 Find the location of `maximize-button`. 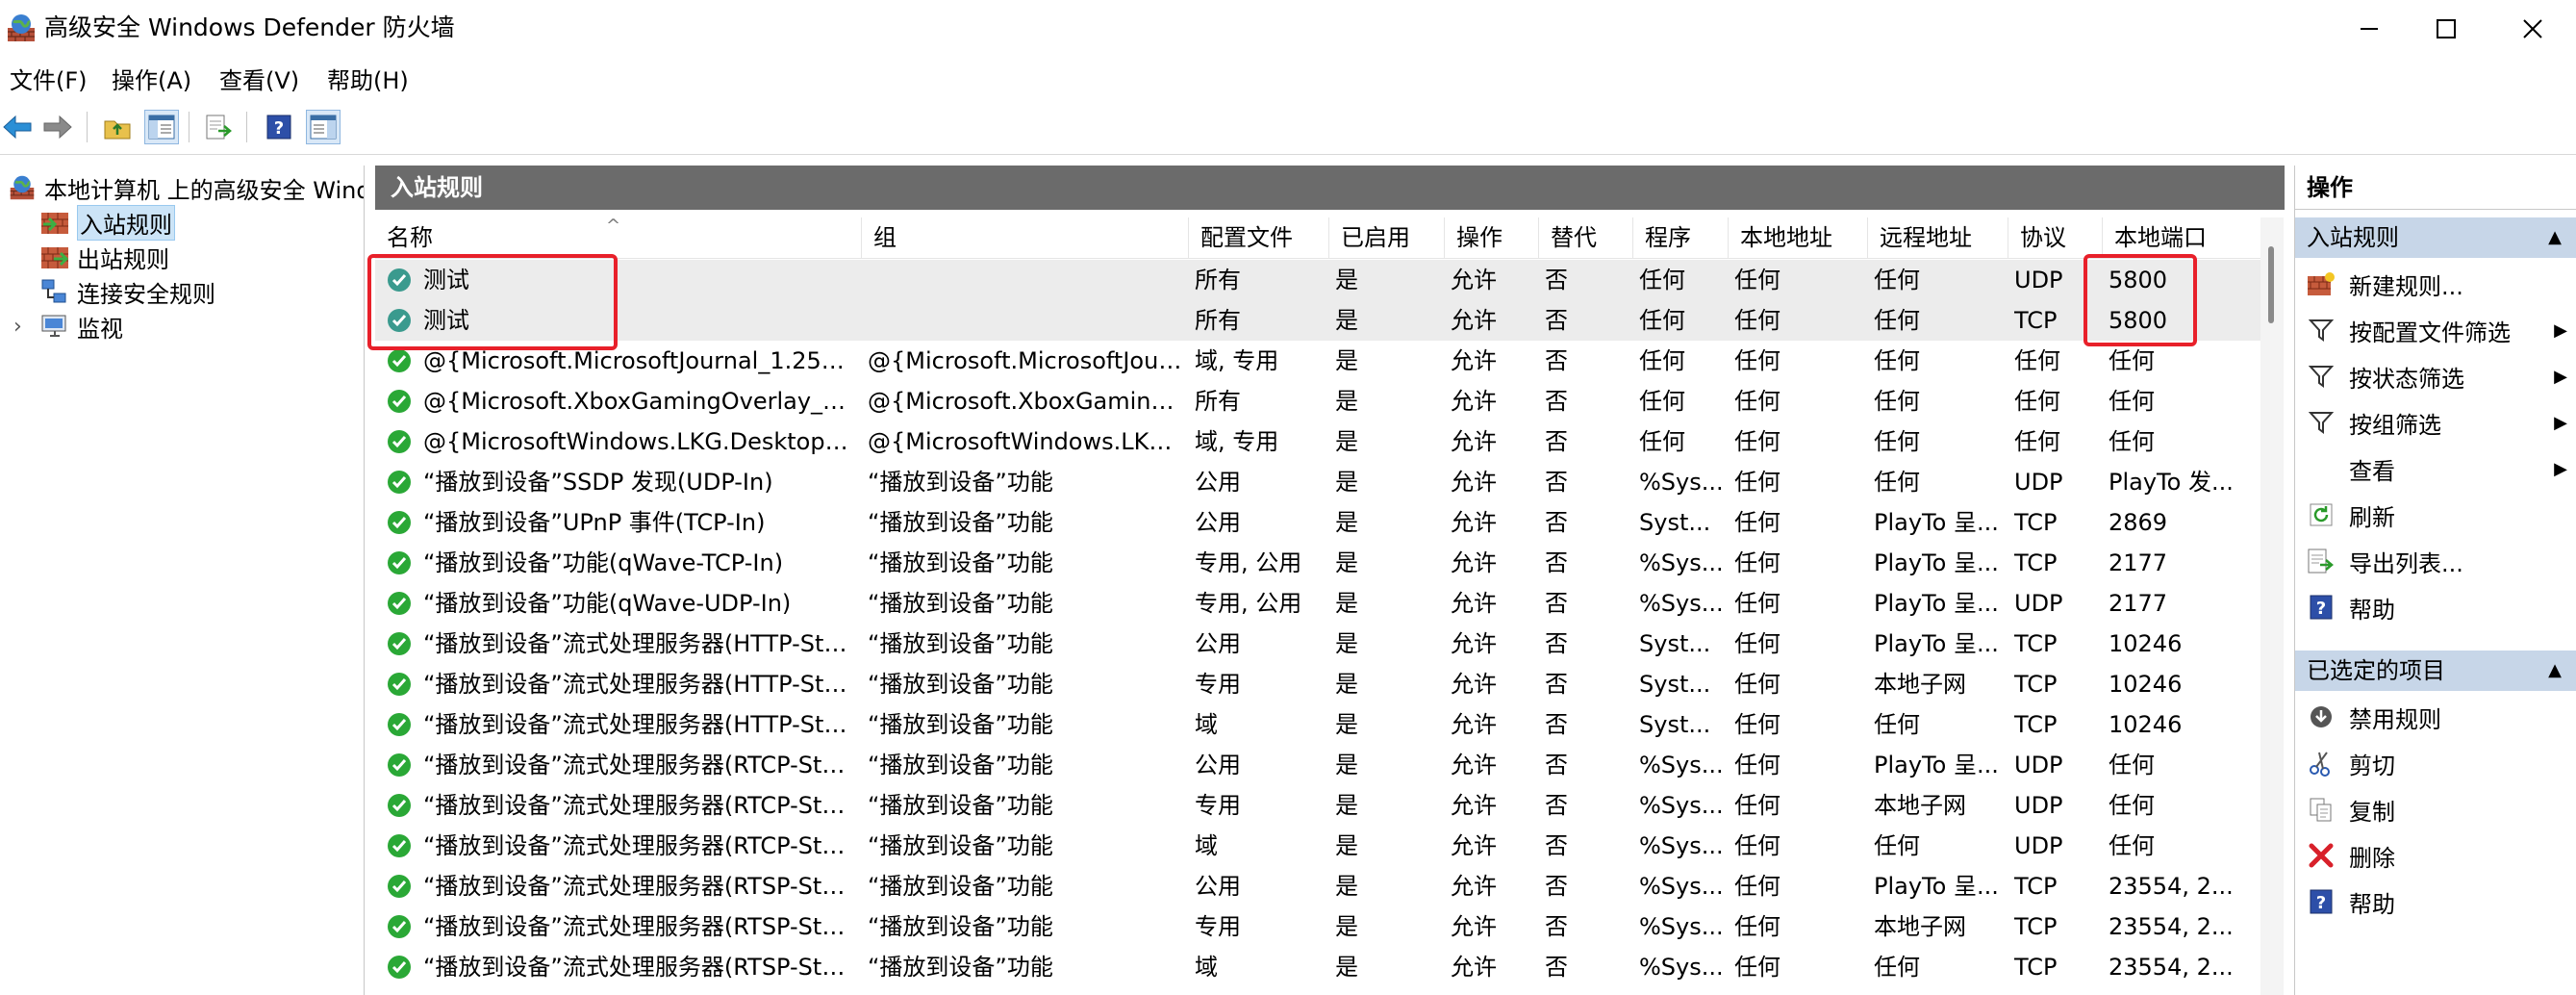

maximize-button is located at coordinates (2446, 29).